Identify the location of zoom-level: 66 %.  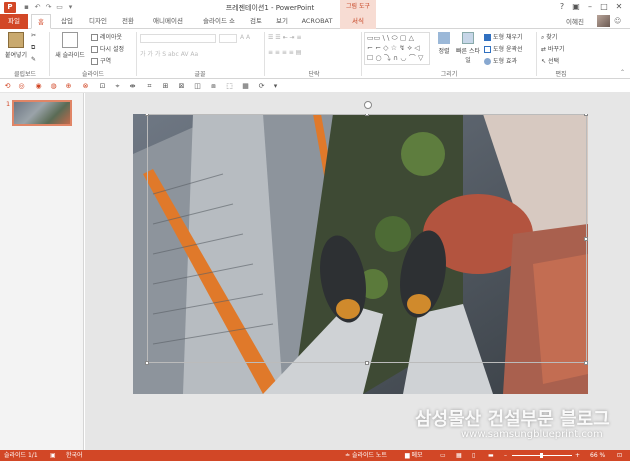
(597, 455).